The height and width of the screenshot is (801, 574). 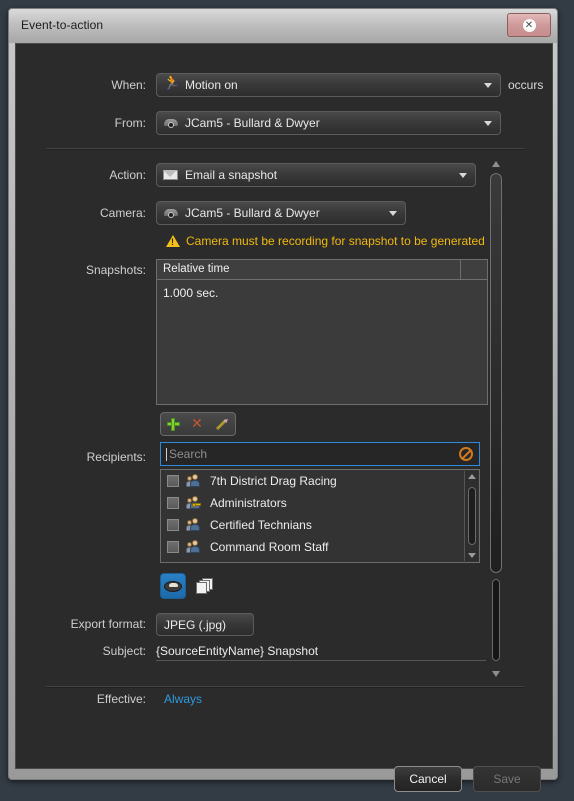 I want to click on recipients-scrollbar-thumb, so click(x=472, y=516).